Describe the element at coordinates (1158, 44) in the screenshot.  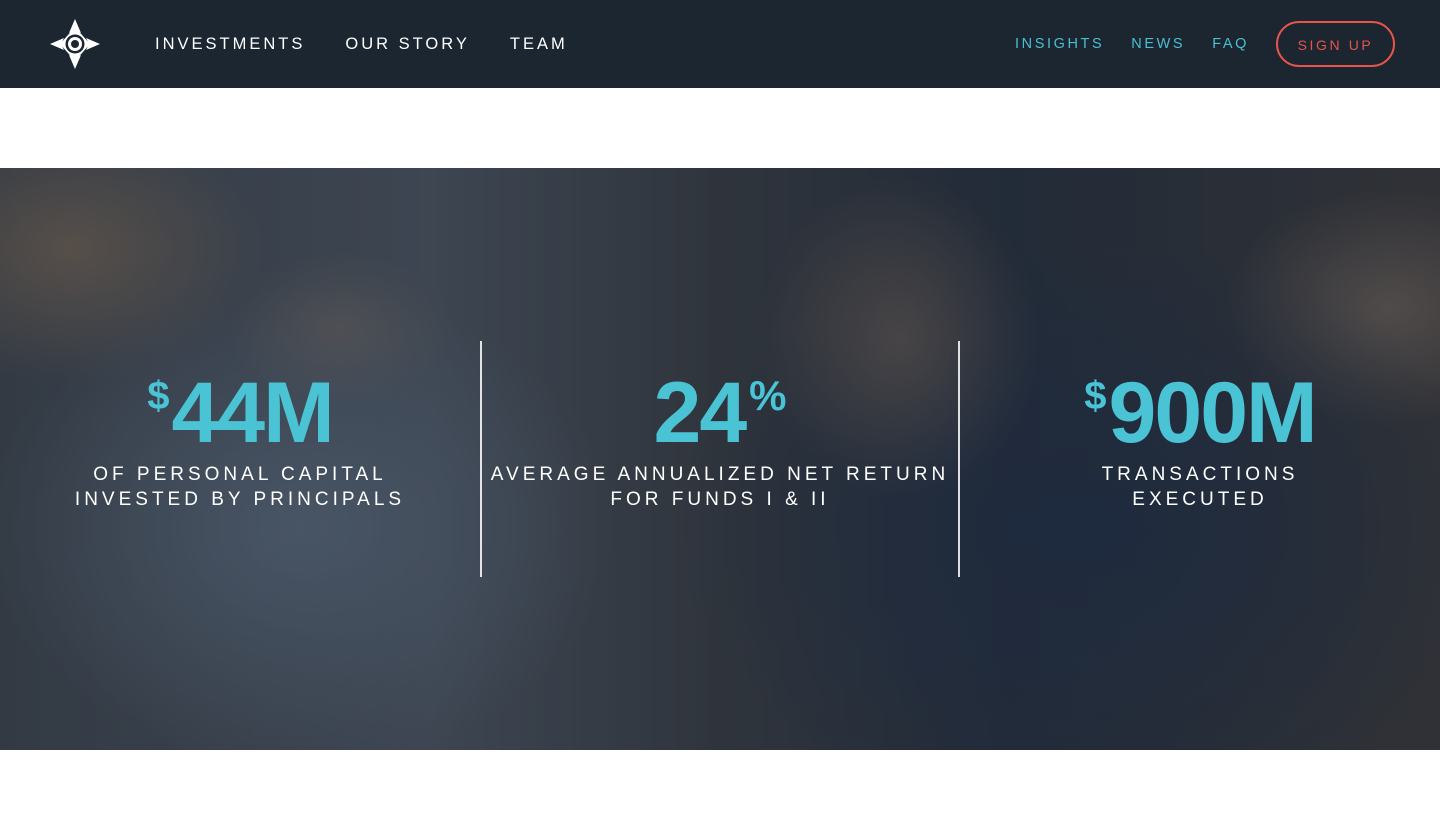
I see `nav-link-news: NEWS` at that location.